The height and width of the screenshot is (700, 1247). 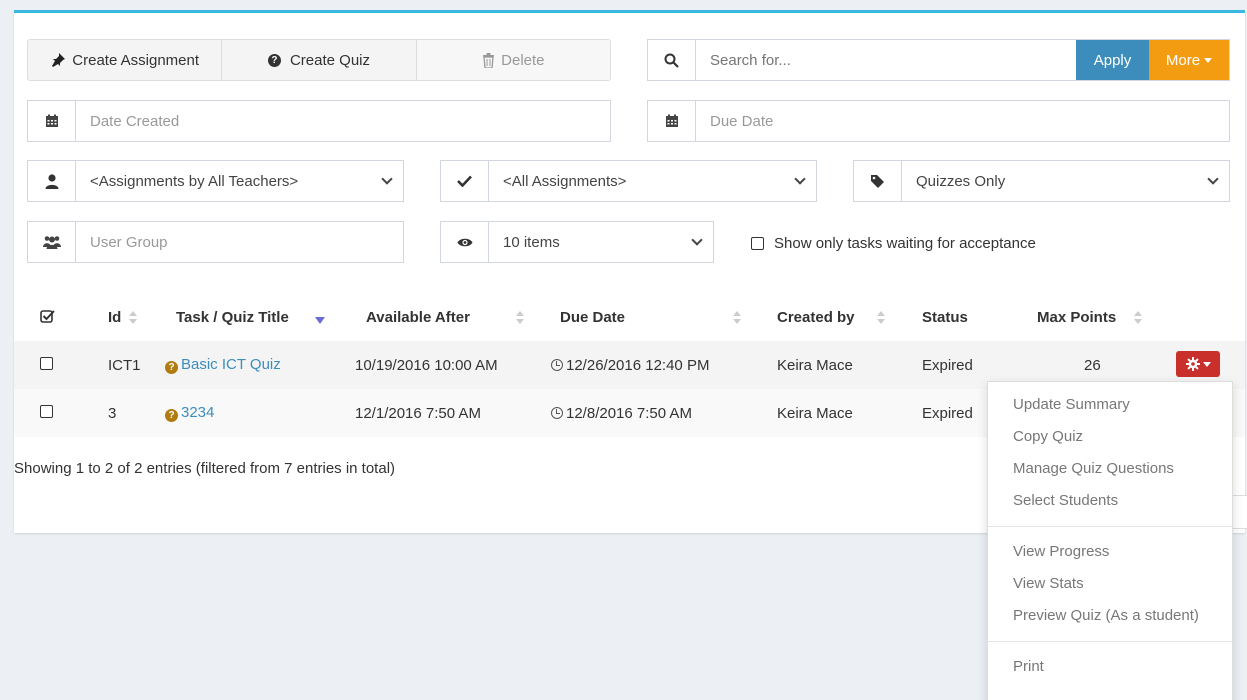 I want to click on date-created-input: Date Created, so click(x=343, y=121).